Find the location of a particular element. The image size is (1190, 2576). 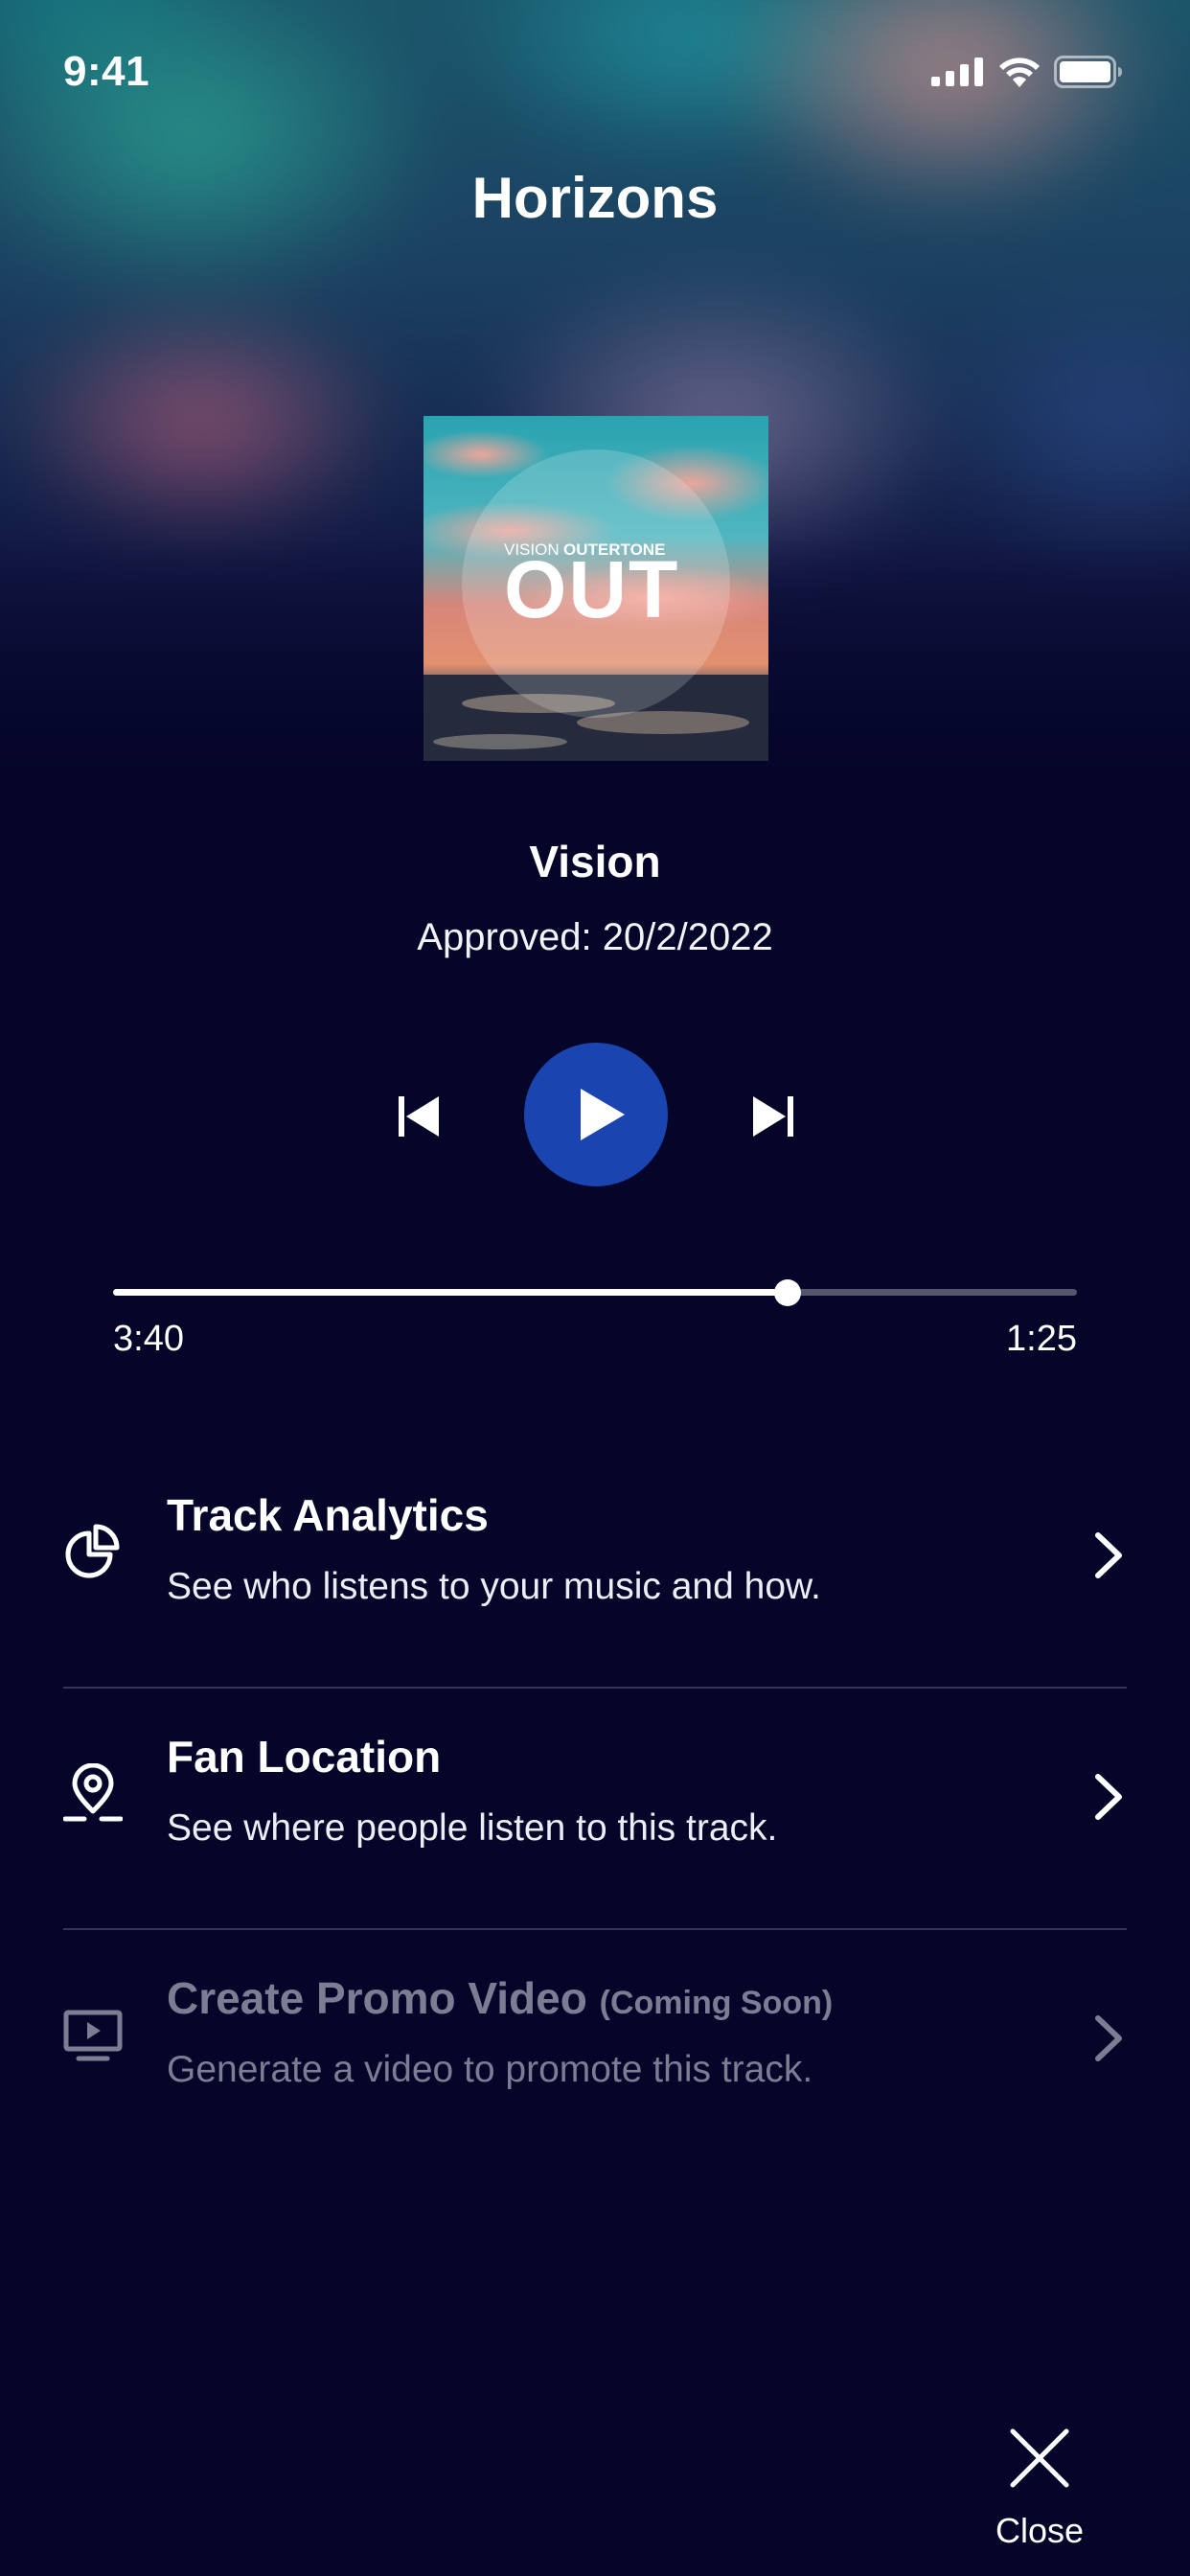

progress-fill is located at coordinates (451, 1292).